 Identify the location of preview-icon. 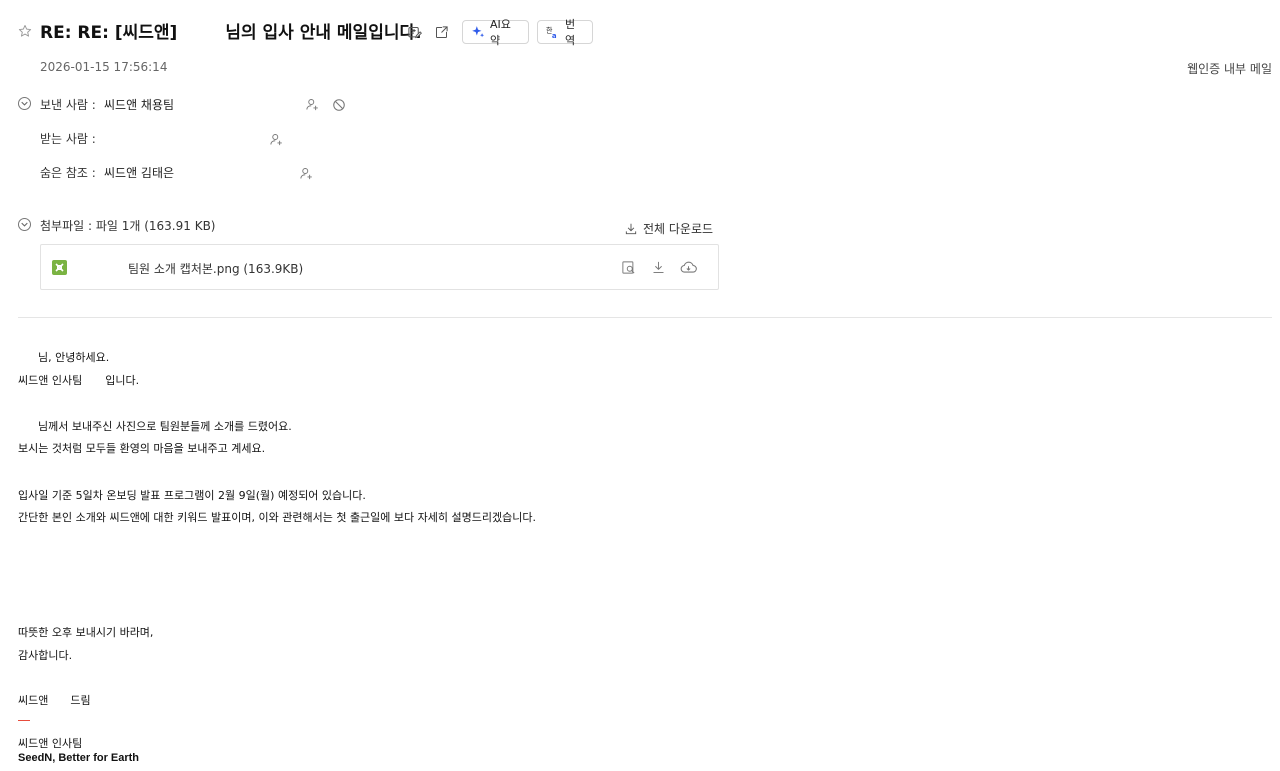
(628, 267).